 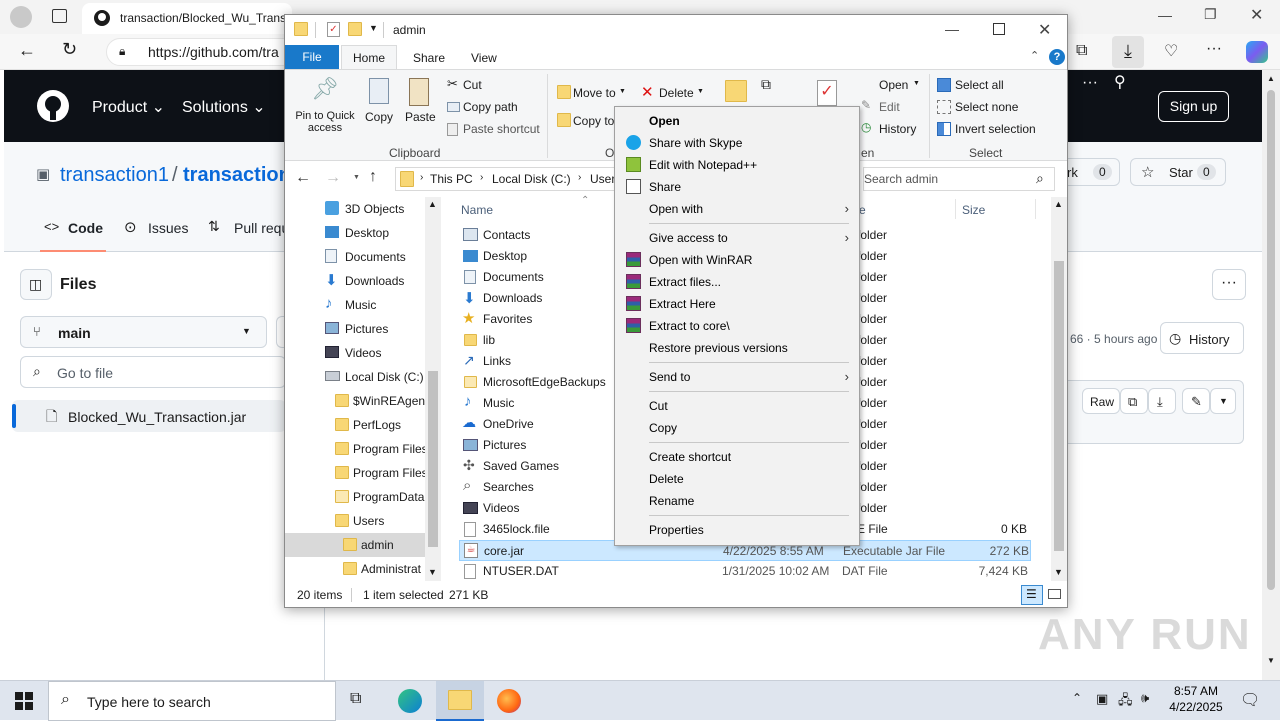 What do you see at coordinates (128, 107) in the screenshot?
I see `nav-product: Product ⌄` at bounding box center [128, 107].